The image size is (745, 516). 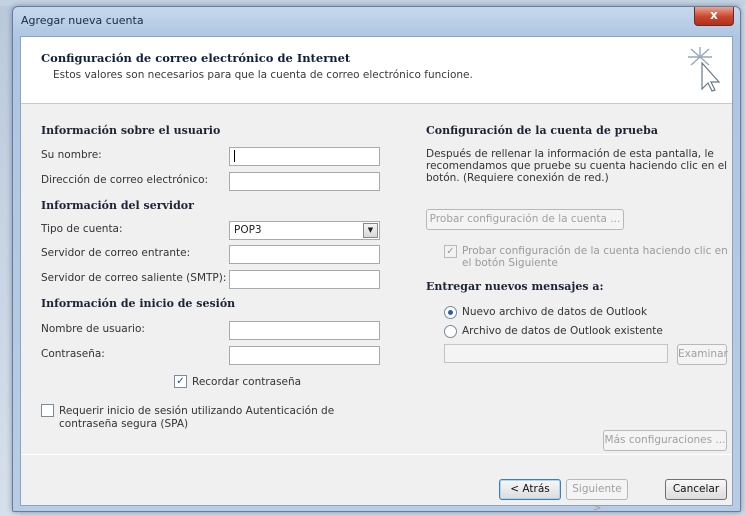 What do you see at coordinates (597, 496) in the screenshot?
I see `next-button: Siguiente >` at bounding box center [597, 496].